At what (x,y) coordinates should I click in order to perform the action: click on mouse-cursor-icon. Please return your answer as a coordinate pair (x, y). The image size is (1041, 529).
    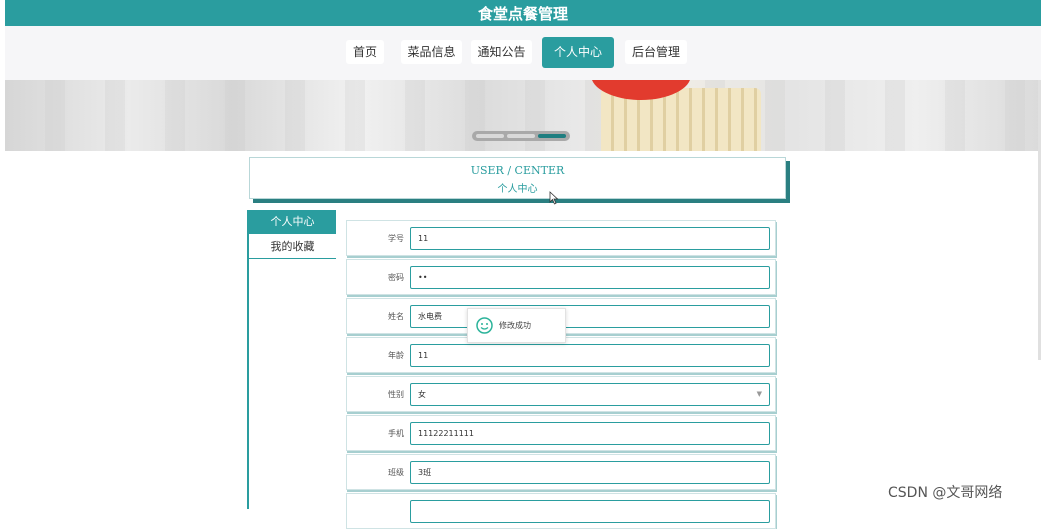
    Looking at the image, I should click on (554, 198).